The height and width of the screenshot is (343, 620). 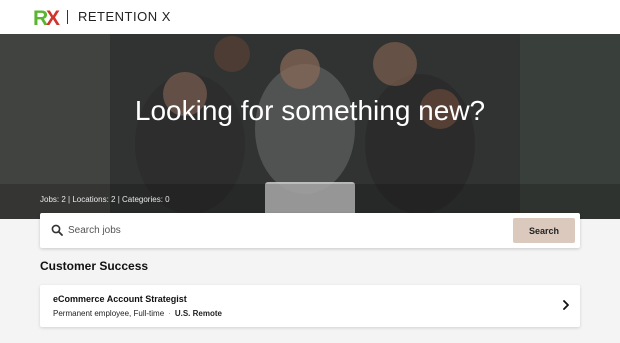 What do you see at coordinates (544, 230) in the screenshot?
I see `search-button: Search` at bounding box center [544, 230].